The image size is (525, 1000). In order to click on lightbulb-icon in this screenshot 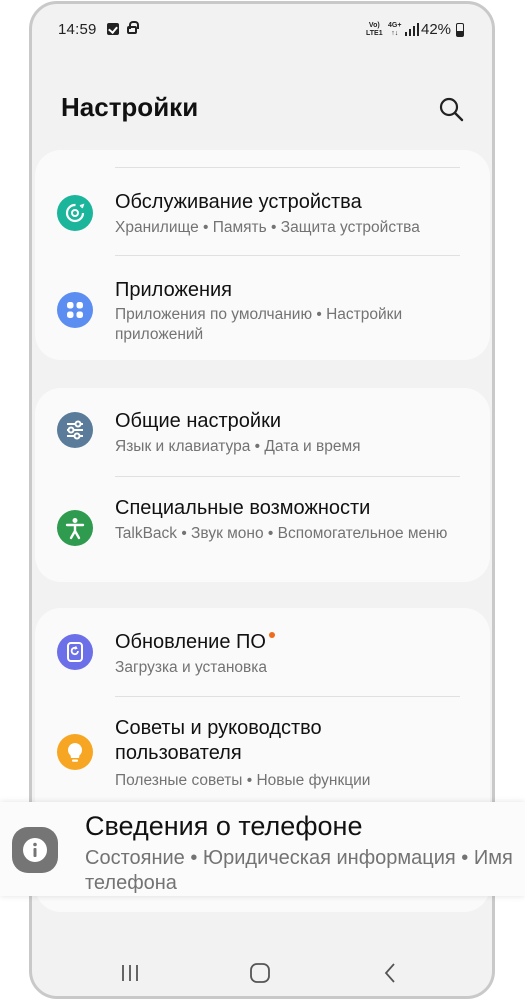, I will do `click(75, 752)`.